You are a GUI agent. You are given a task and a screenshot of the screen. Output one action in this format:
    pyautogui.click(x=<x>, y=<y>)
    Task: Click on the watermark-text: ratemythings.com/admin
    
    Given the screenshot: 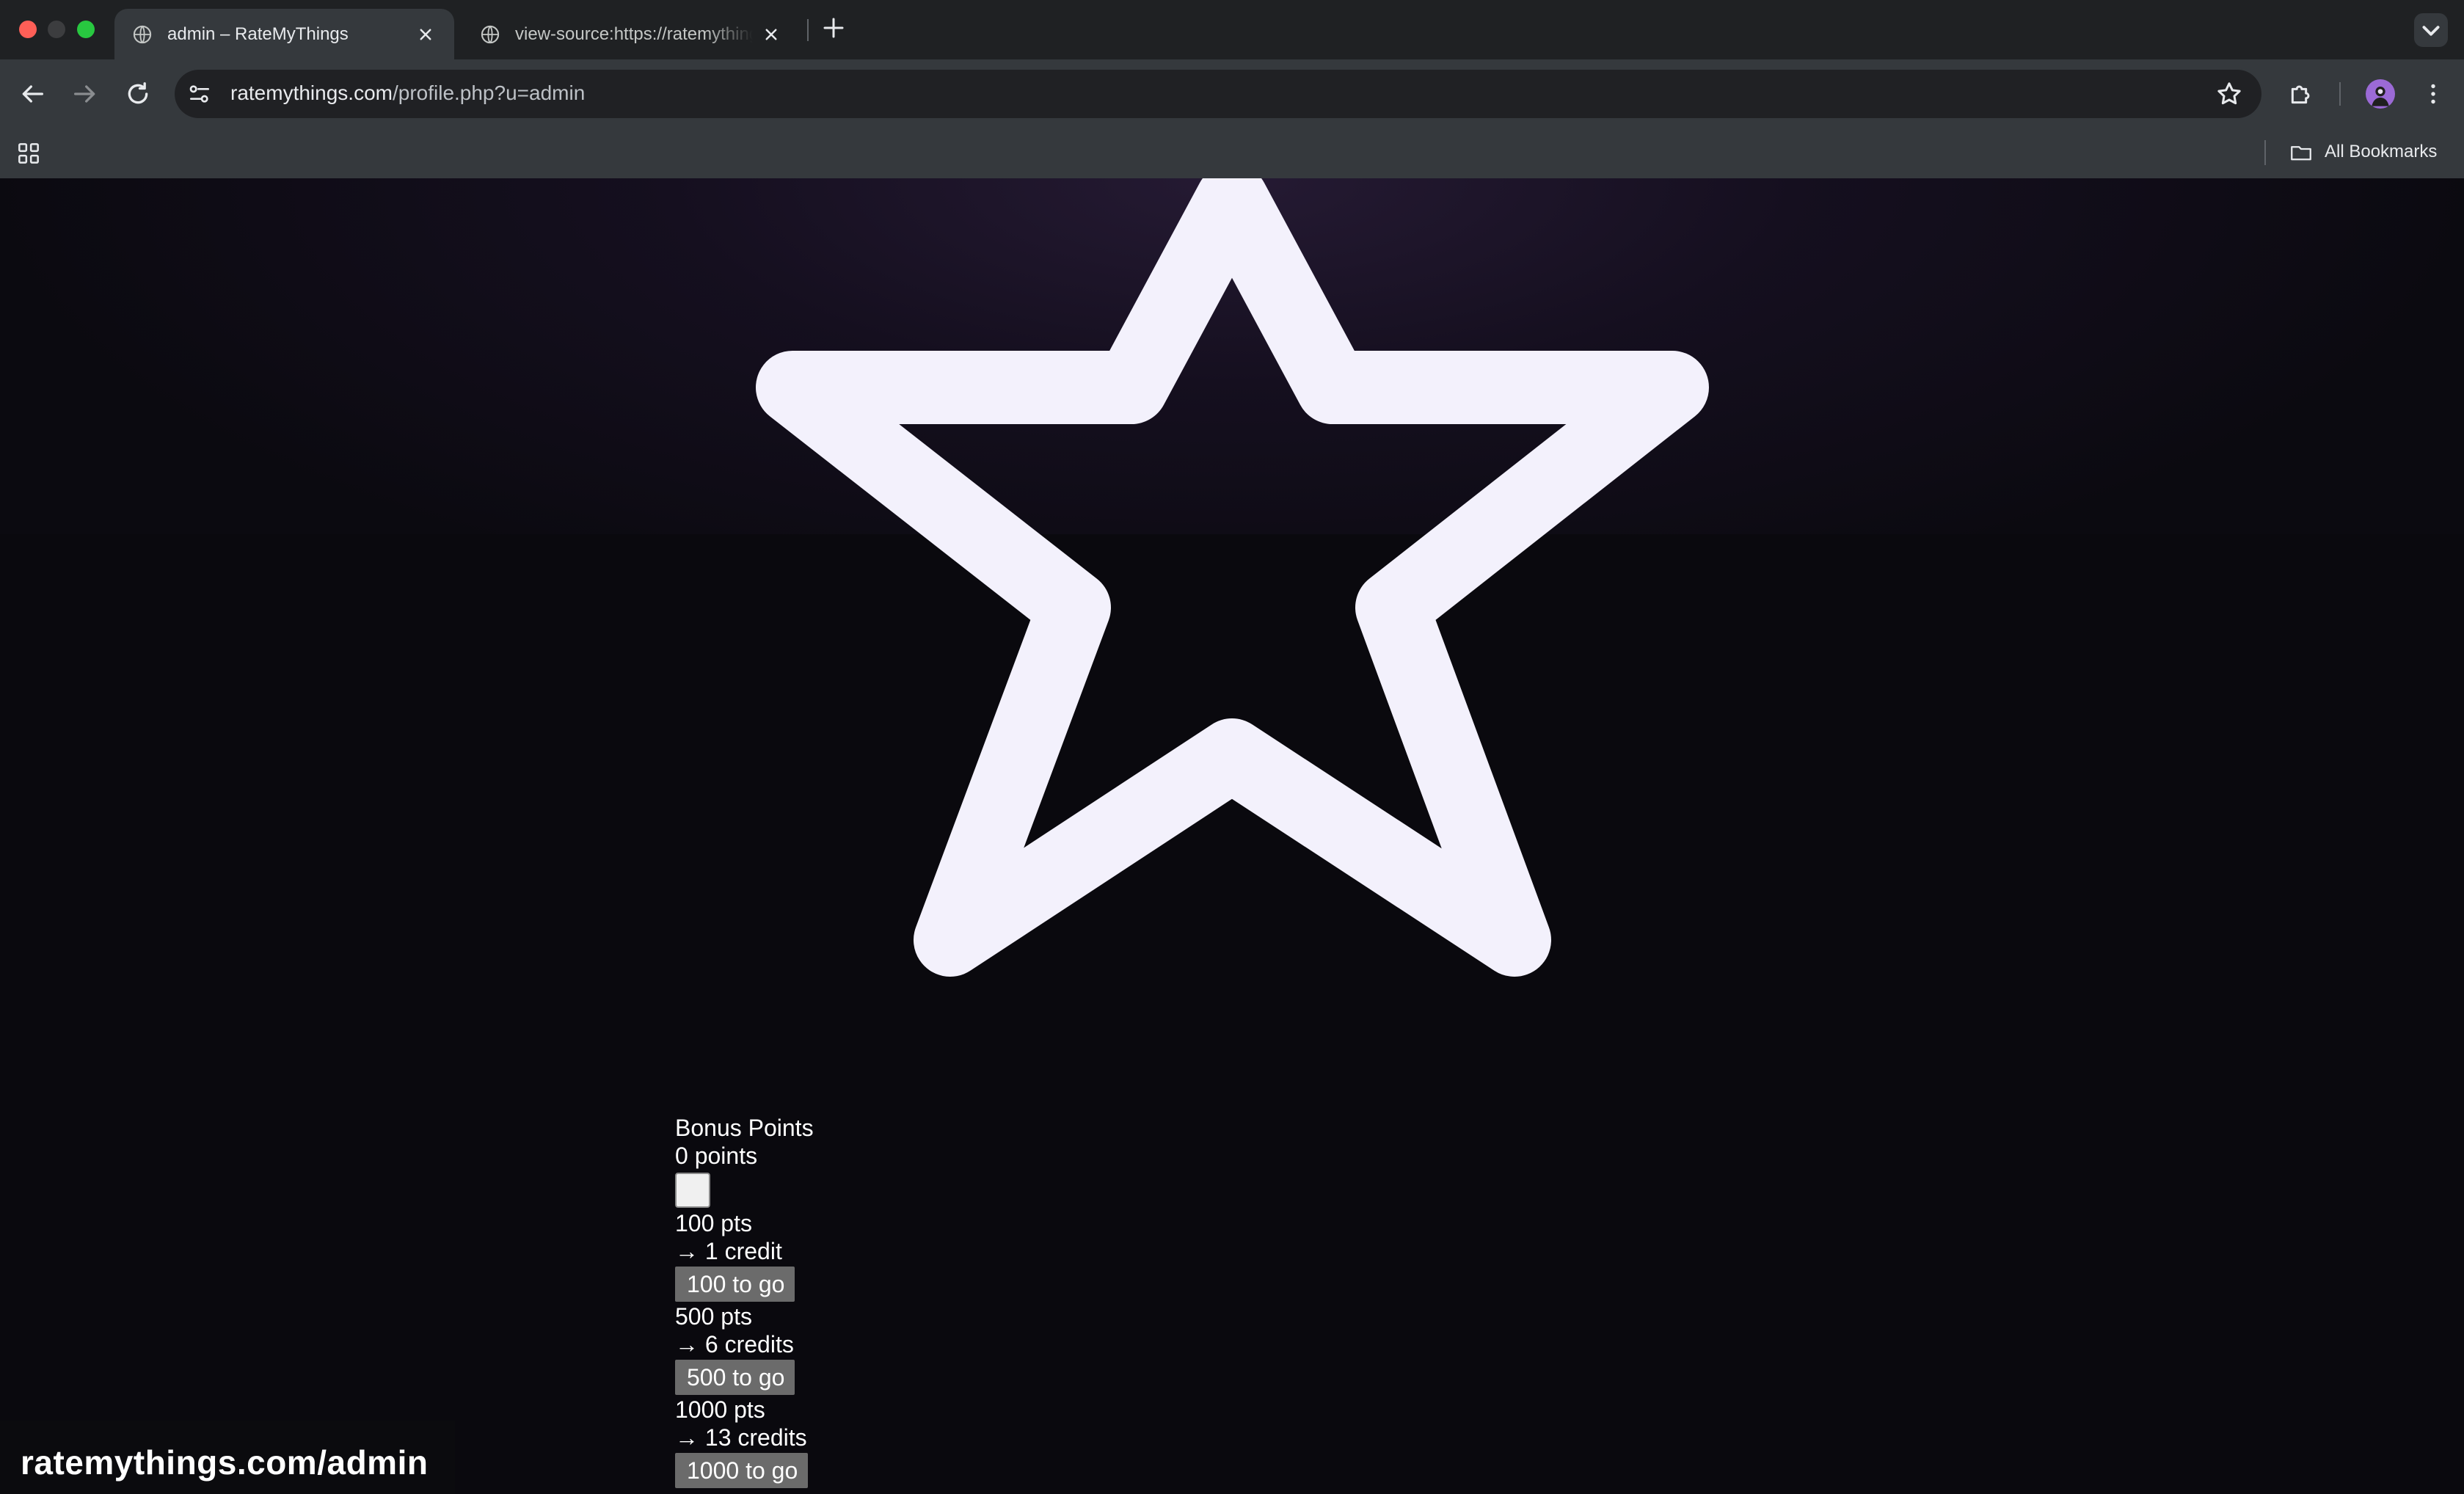 What is the action you would take?
    pyautogui.click(x=225, y=1462)
    